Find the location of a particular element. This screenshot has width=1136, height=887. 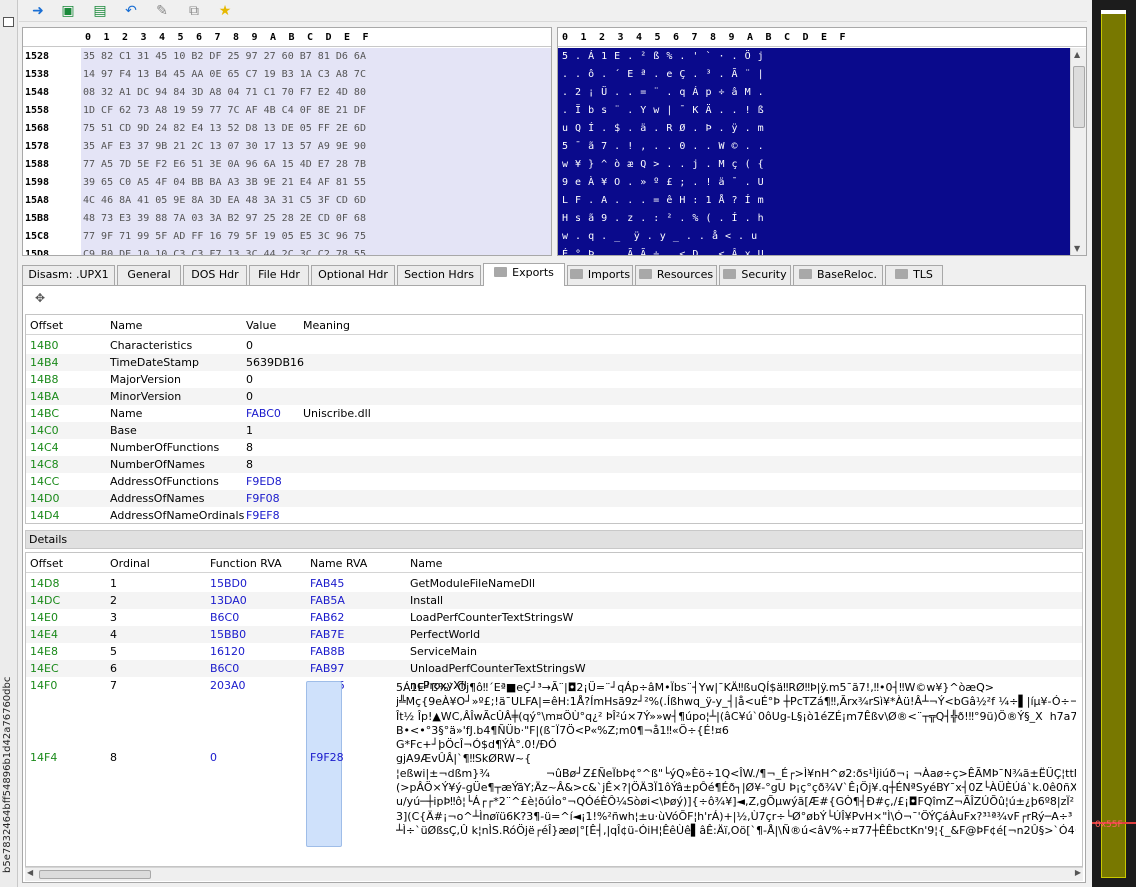

hex-dump-icon: ⧉ is located at coordinates (194, 11).